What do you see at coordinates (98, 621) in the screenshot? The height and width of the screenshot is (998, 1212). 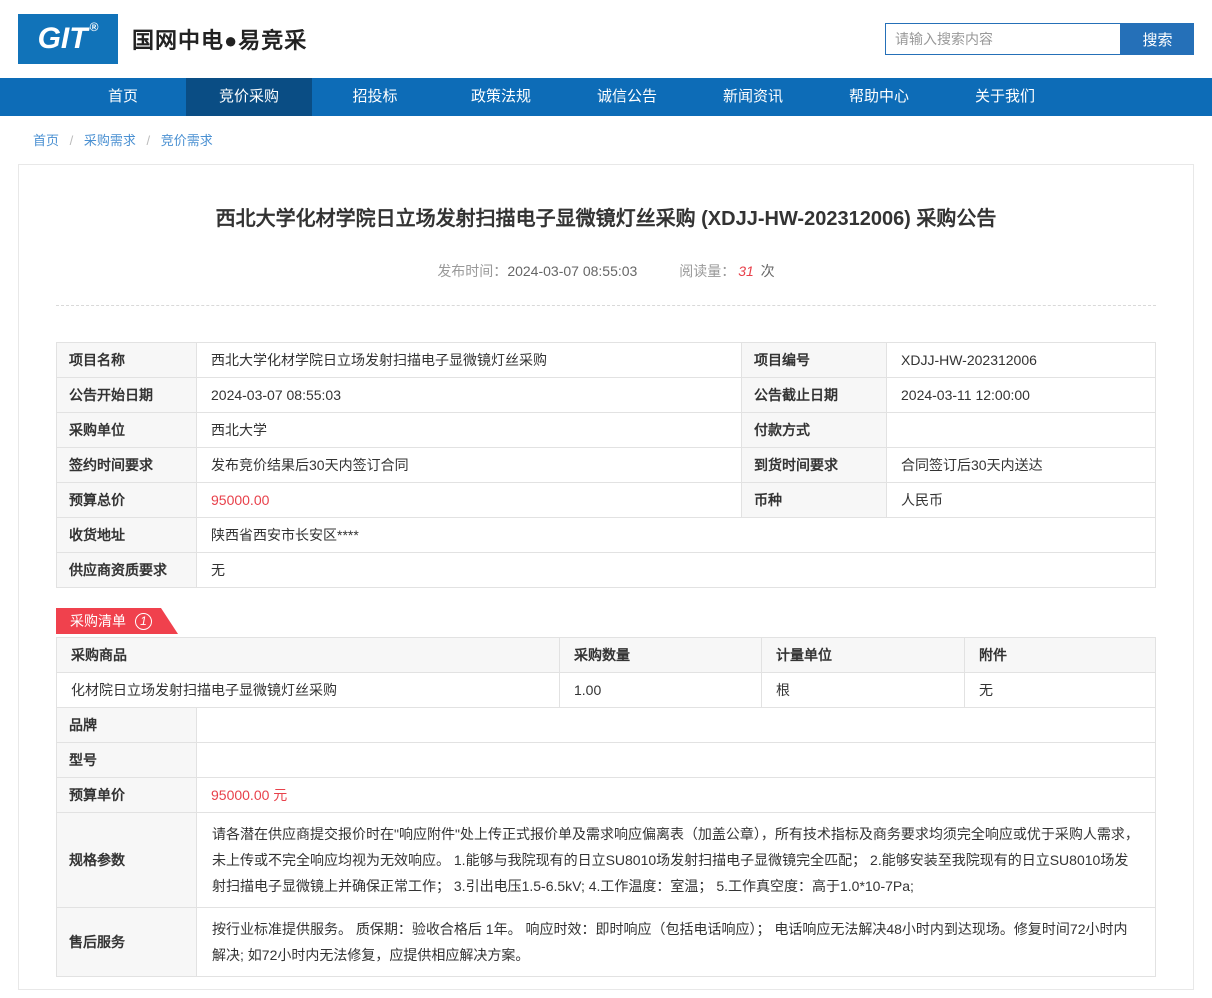 I see `purchase-list-tab-label: 采购清单` at bounding box center [98, 621].